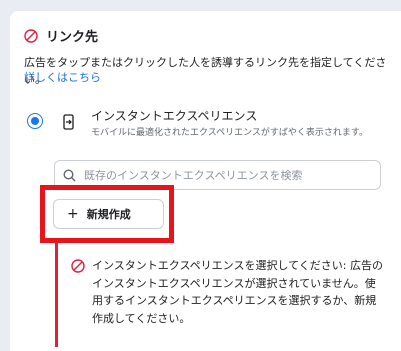 The height and width of the screenshot is (351, 401). I want to click on learn-more-link: 詳しくはこちら, so click(62, 77).